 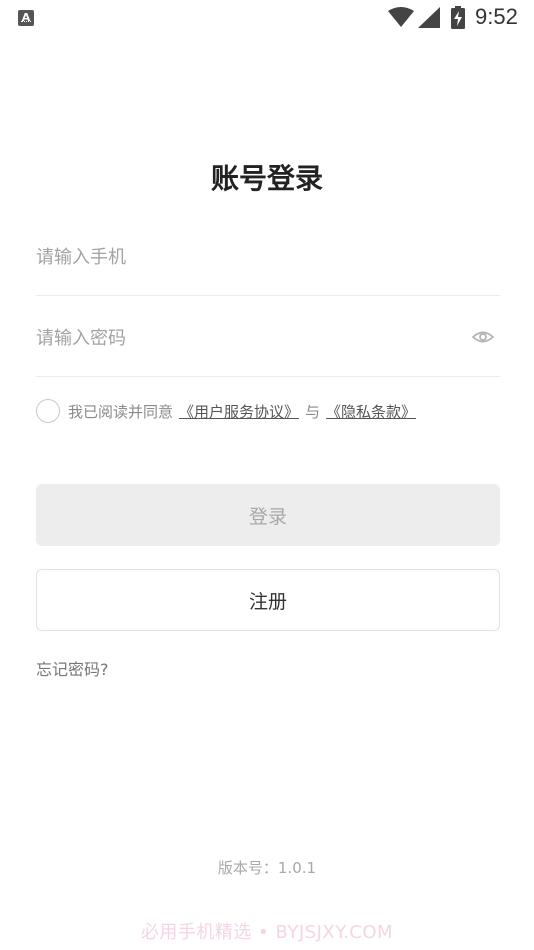 I want to click on page-title: 账号登录, so click(x=266, y=178).